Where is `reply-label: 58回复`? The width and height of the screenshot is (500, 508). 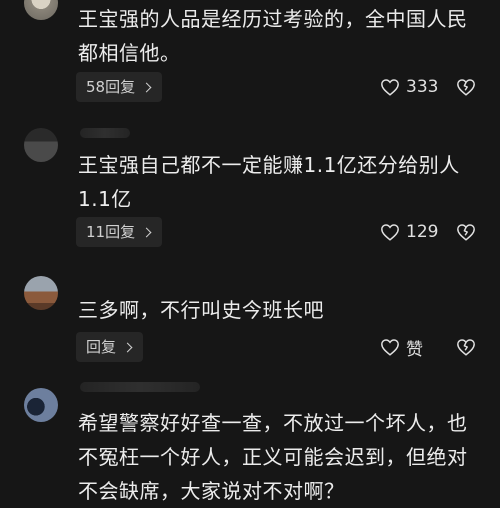
reply-label: 58回复 is located at coordinates (111, 87).